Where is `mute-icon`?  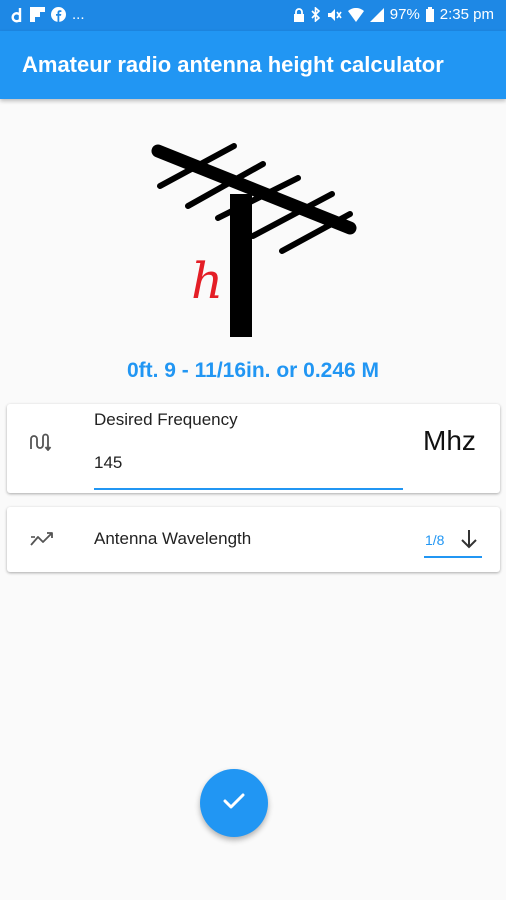 mute-icon is located at coordinates (334, 15).